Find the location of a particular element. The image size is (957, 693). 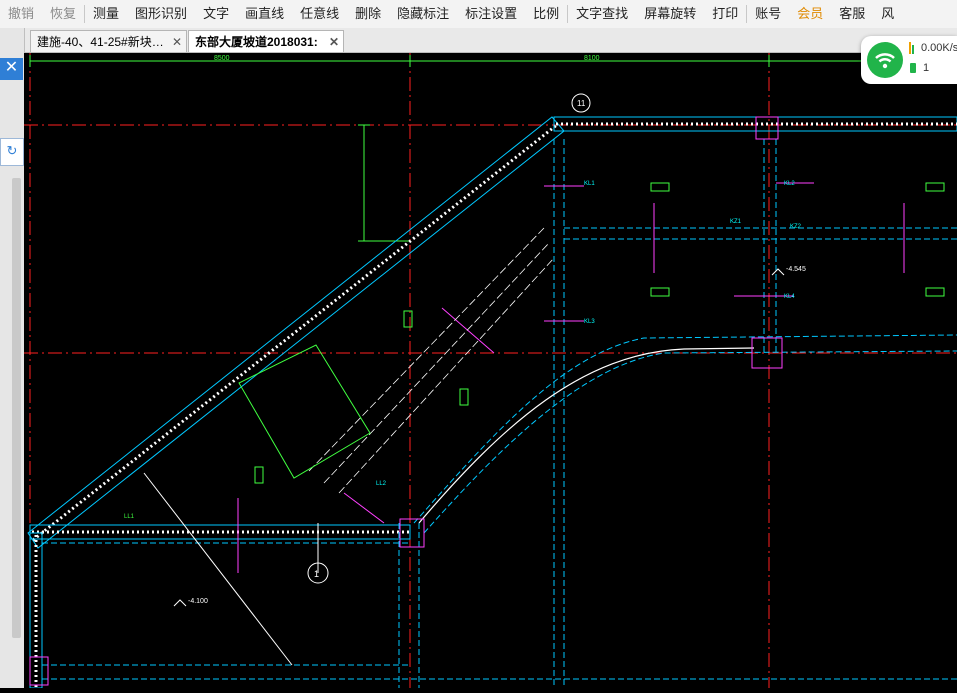

refresh-icon: ↻ is located at coordinates (12, 152).